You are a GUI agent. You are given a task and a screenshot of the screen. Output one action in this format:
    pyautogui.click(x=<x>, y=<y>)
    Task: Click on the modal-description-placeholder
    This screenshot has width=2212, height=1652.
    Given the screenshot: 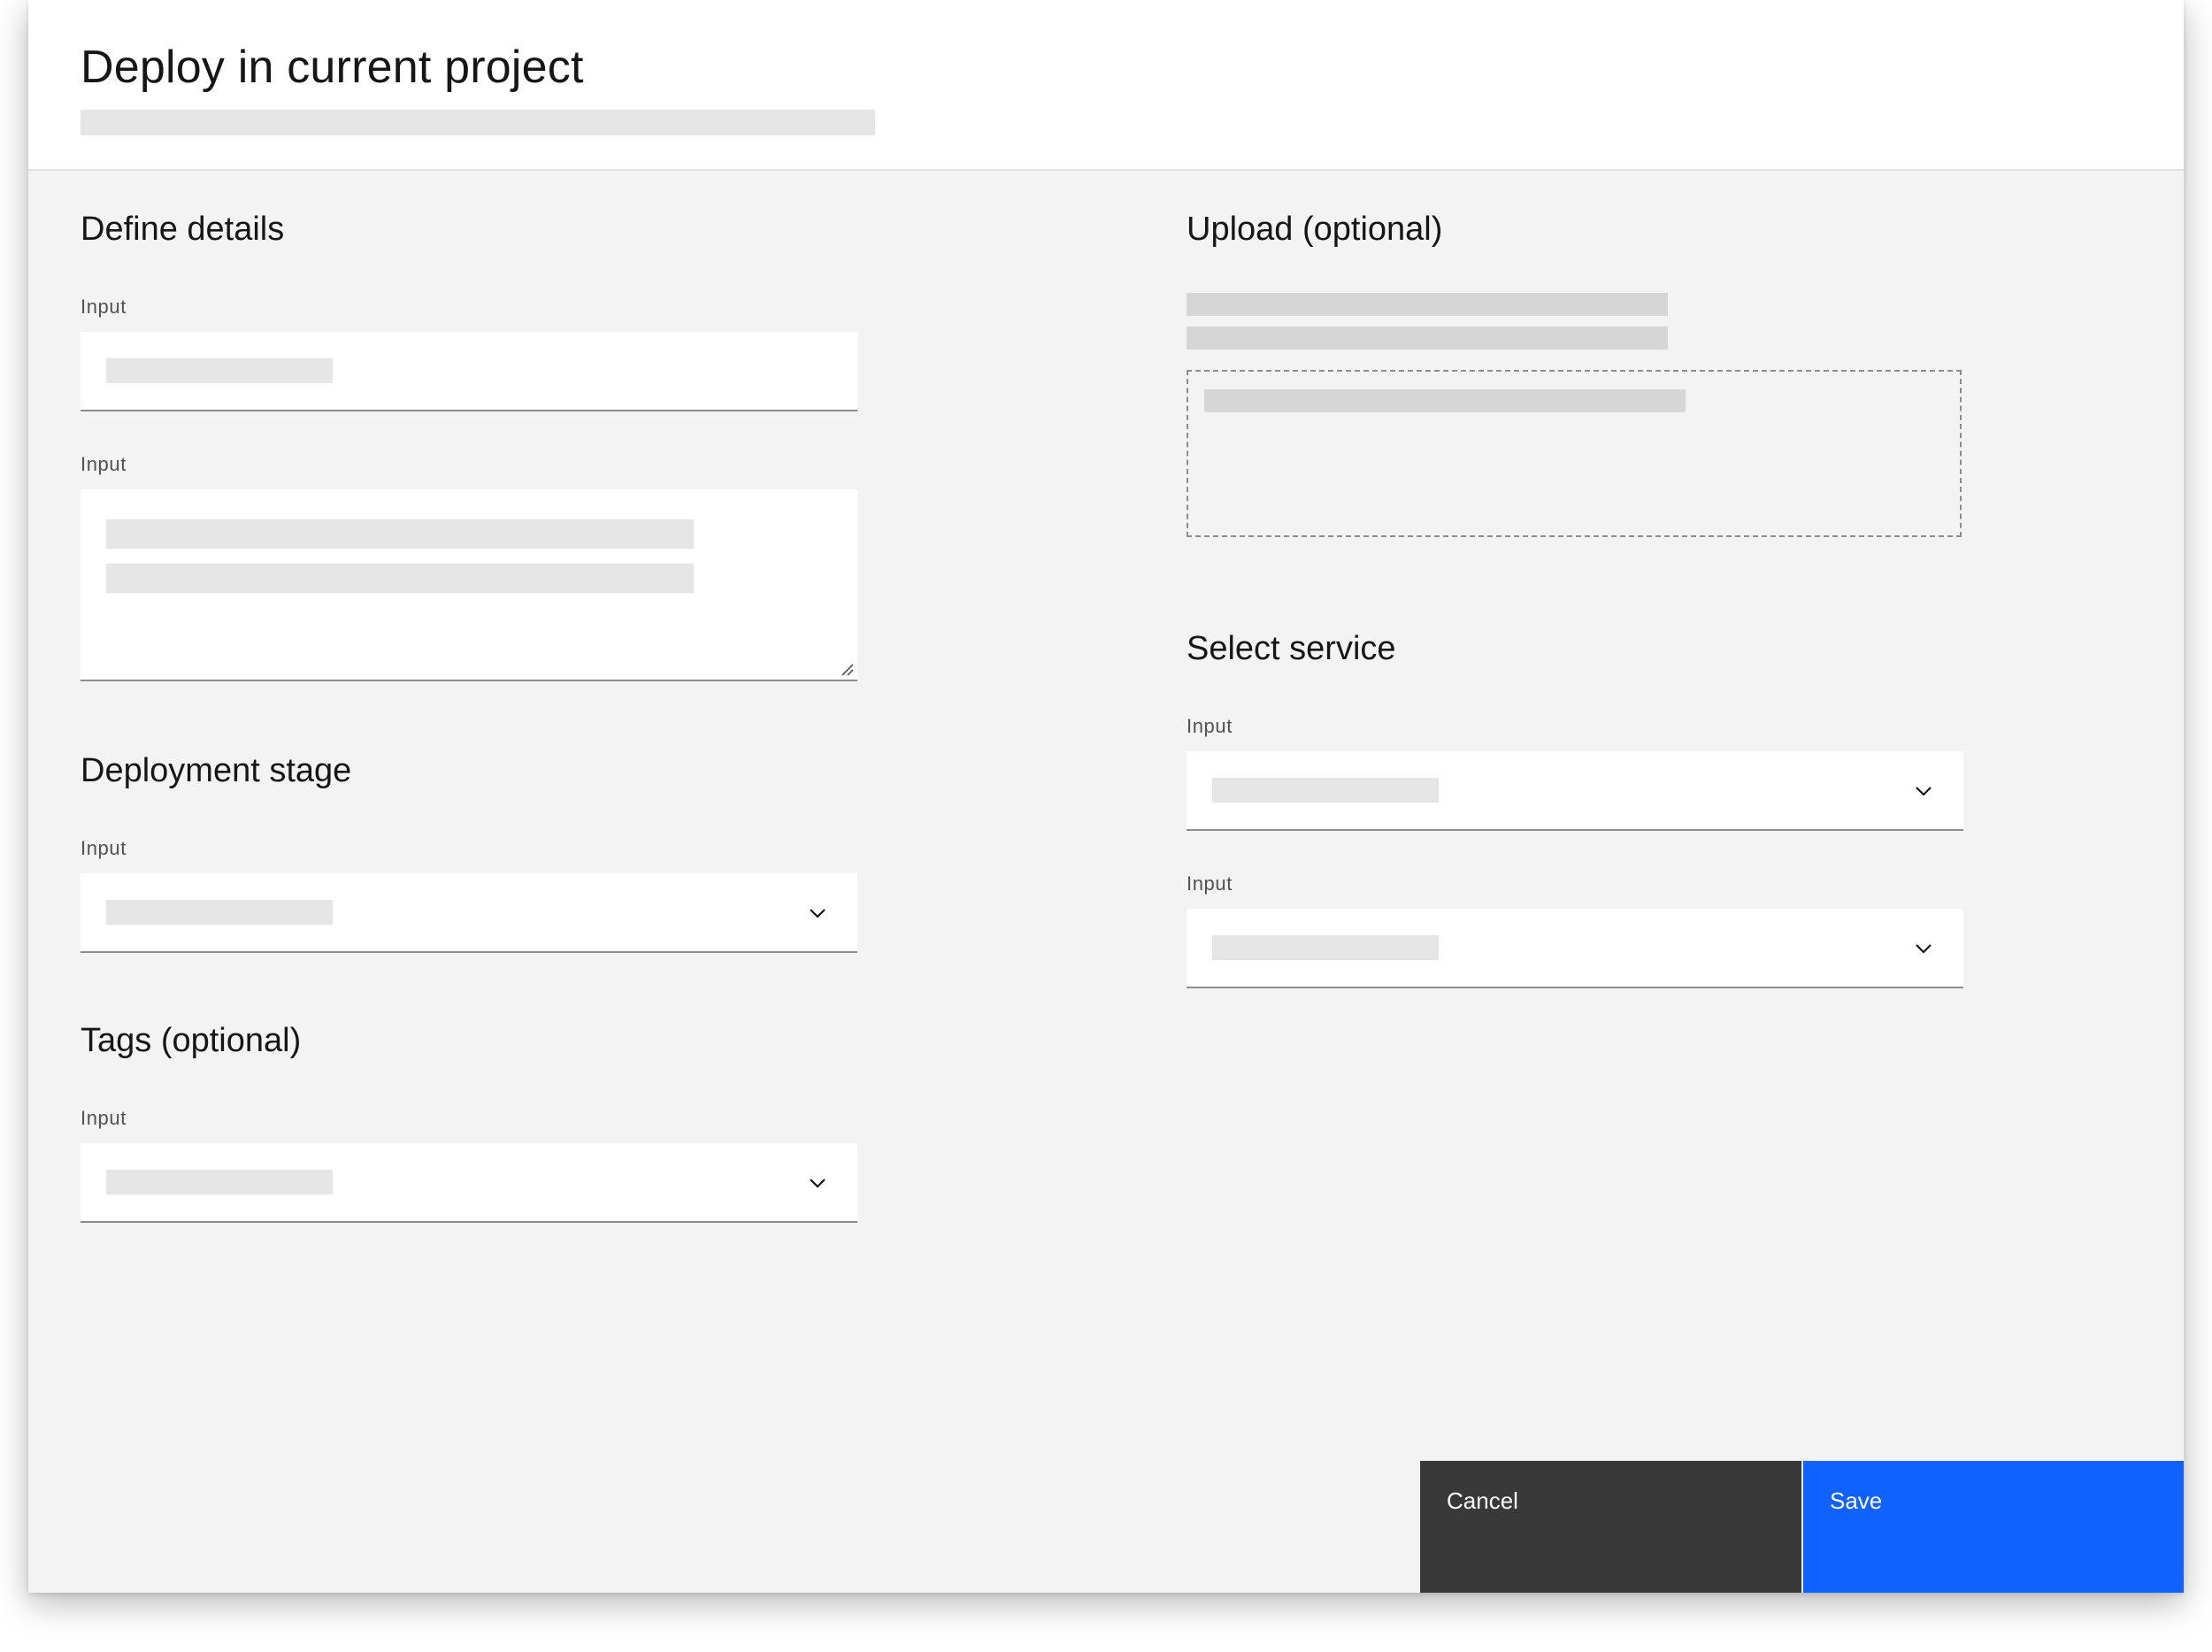 What is the action you would take?
    pyautogui.click(x=478, y=122)
    